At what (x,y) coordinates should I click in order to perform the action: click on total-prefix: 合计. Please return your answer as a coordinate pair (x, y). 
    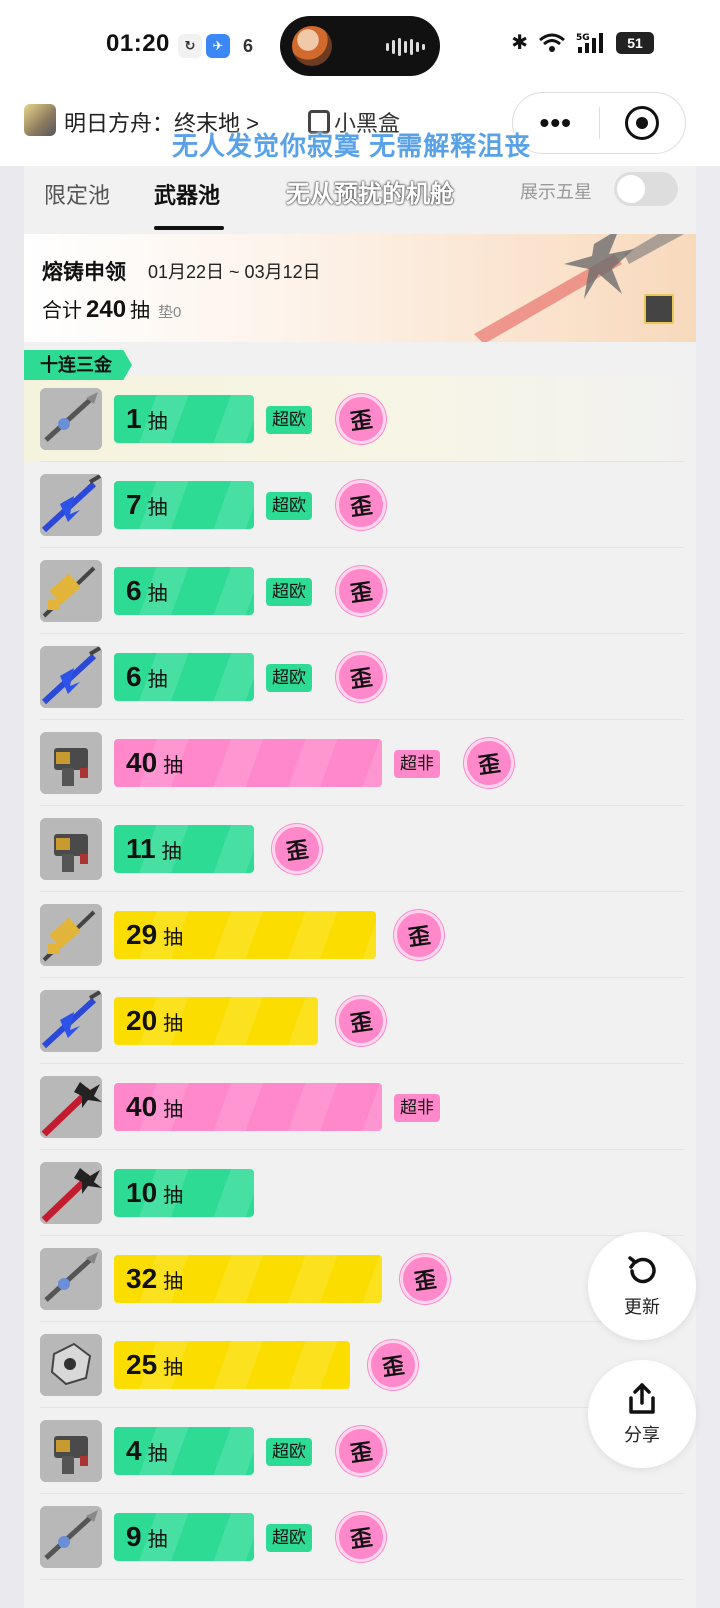
    Looking at the image, I should click on (62, 311).